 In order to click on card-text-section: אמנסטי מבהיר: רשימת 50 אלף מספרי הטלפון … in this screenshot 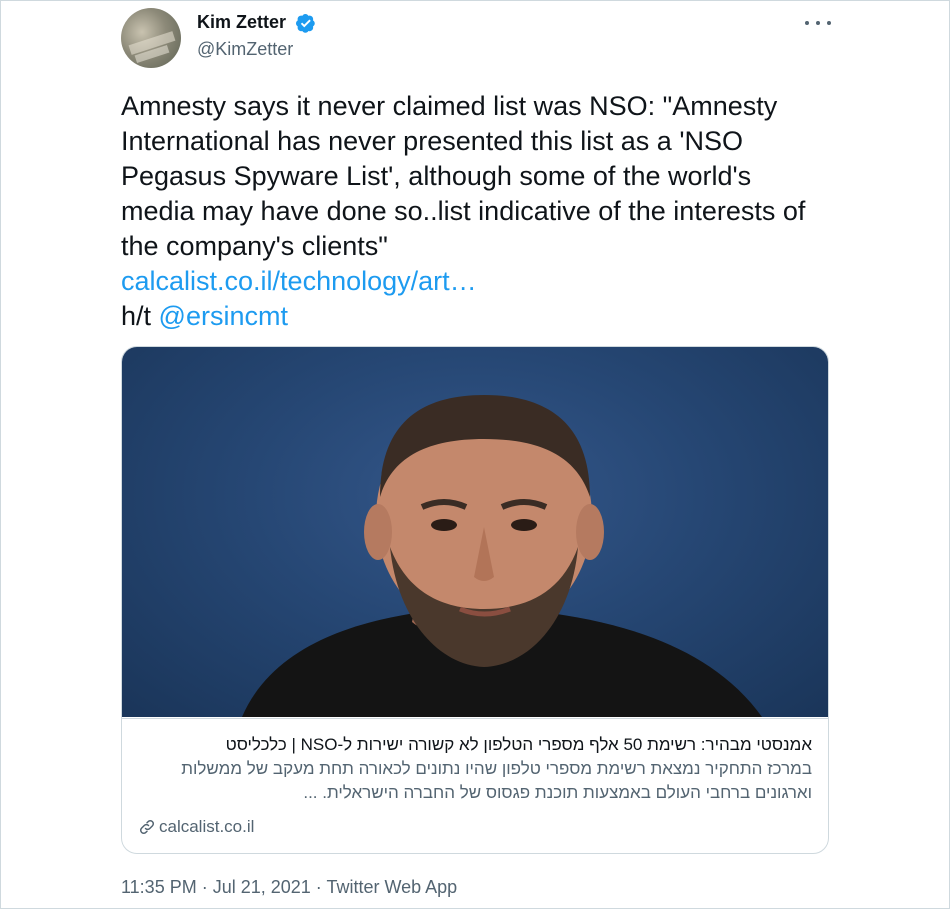, I will do `click(475, 785)`.